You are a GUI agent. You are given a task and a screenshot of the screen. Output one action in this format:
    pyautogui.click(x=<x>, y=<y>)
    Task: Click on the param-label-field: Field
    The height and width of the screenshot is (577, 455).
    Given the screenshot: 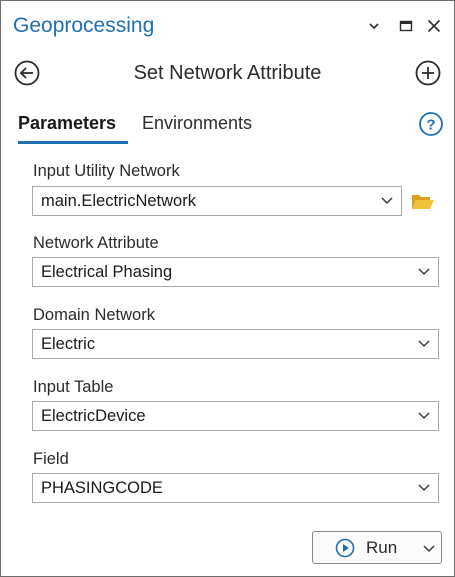 What is the action you would take?
    pyautogui.click(x=51, y=459)
    